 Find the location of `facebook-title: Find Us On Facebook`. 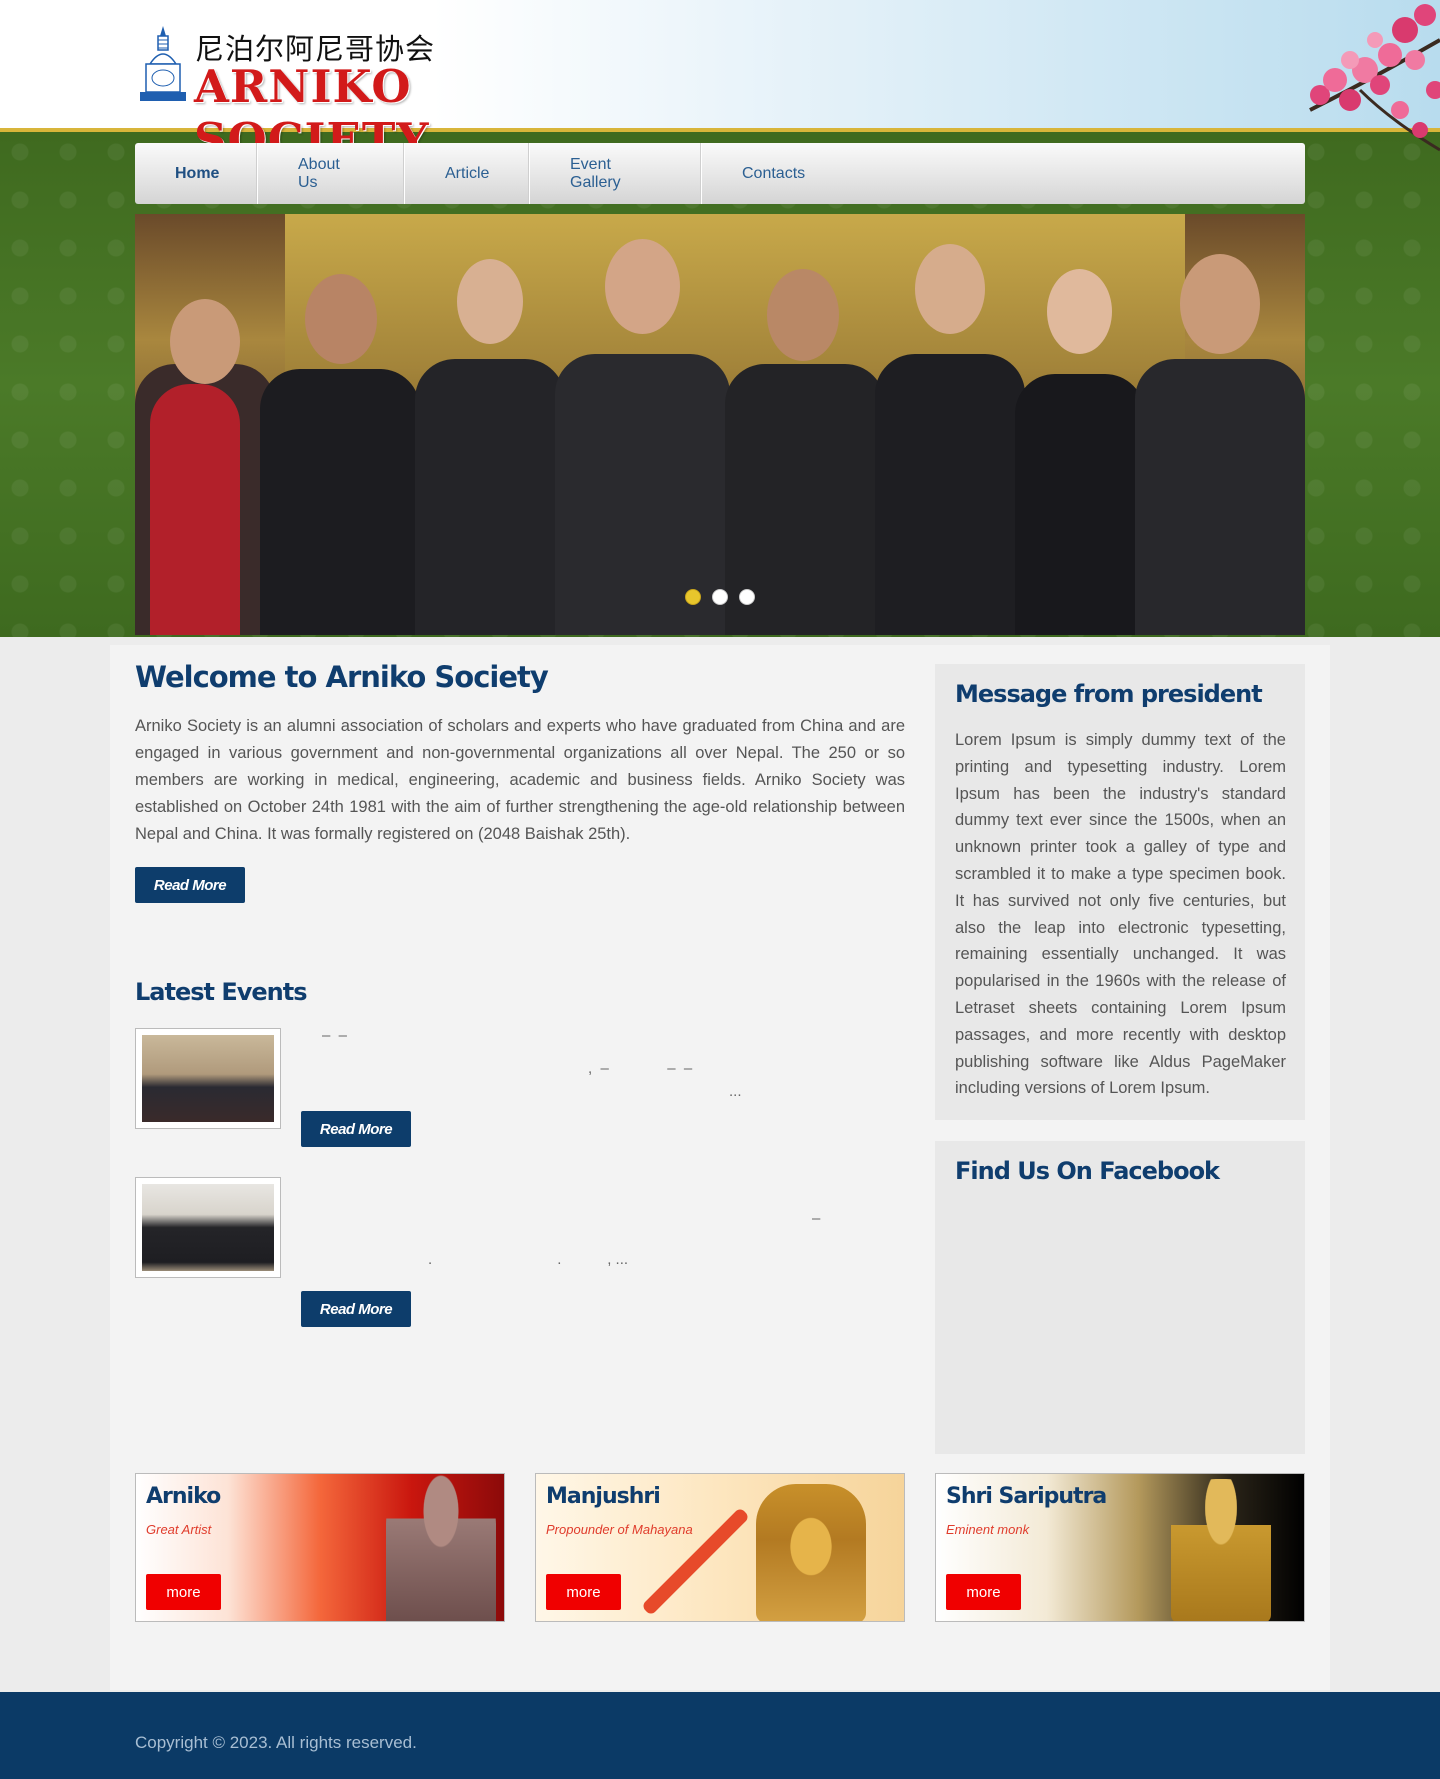

facebook-title: Find Us On Facebook is located at coordinates (1087, 1171).